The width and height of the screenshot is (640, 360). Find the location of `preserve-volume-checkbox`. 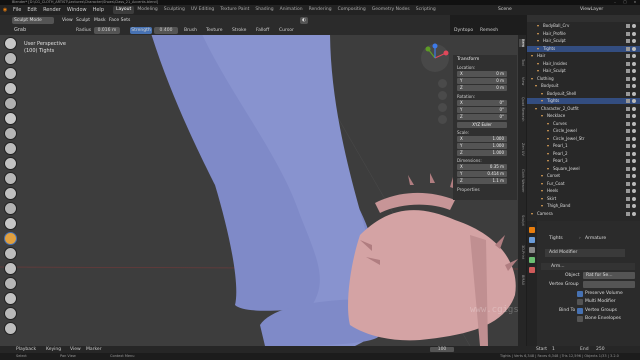

preserve-volume-checkbox is located at coordinates (580, 294).